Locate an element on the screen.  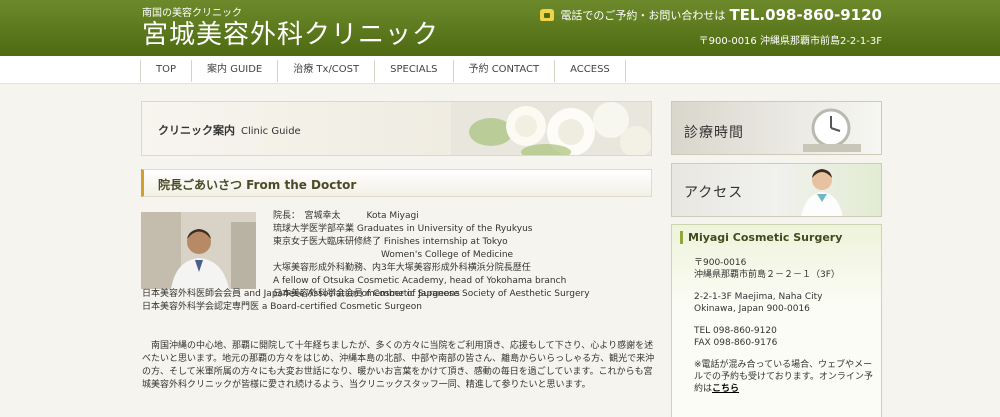
nav-specials: SPECIALS is located at coordinates (413, 71).